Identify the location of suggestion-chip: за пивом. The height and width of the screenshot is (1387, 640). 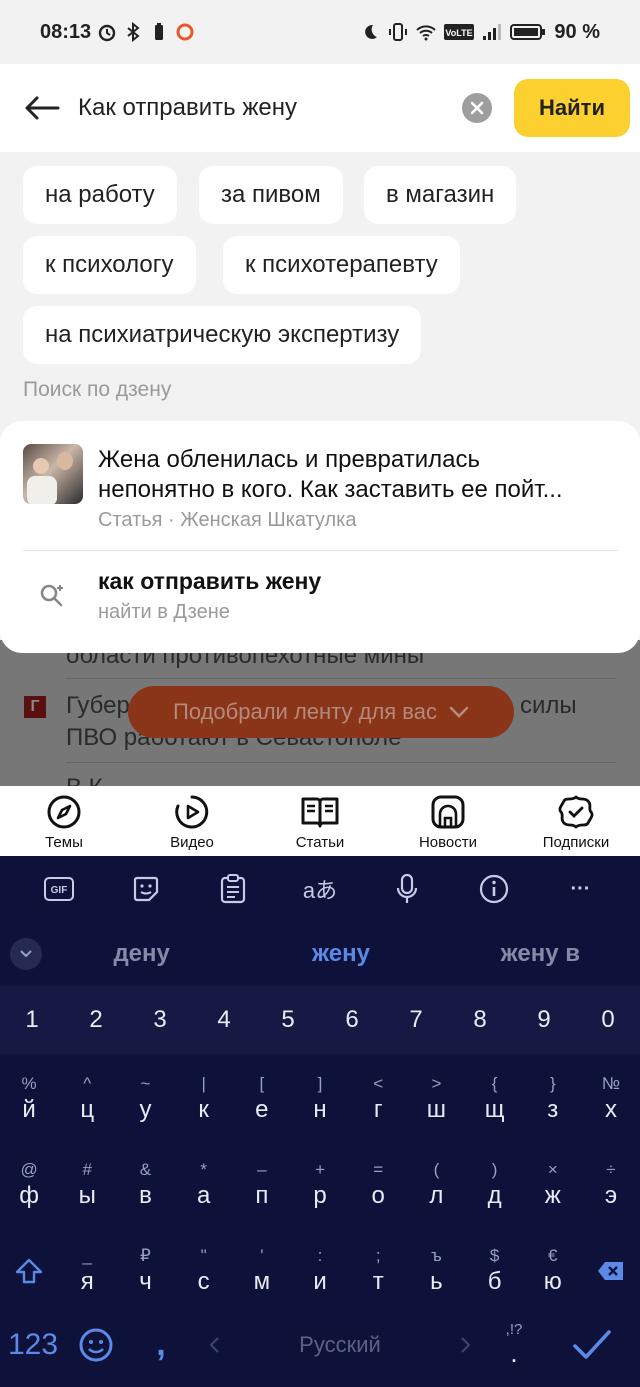
(271, 195).